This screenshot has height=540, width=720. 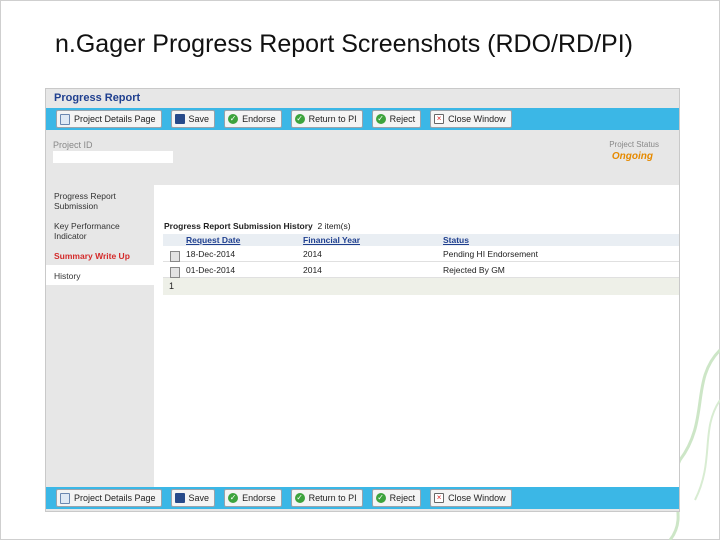 I want to click on table-row: 18-Dec-2014 2014 Pending HI Endorsement, so click(x=421, y=254).